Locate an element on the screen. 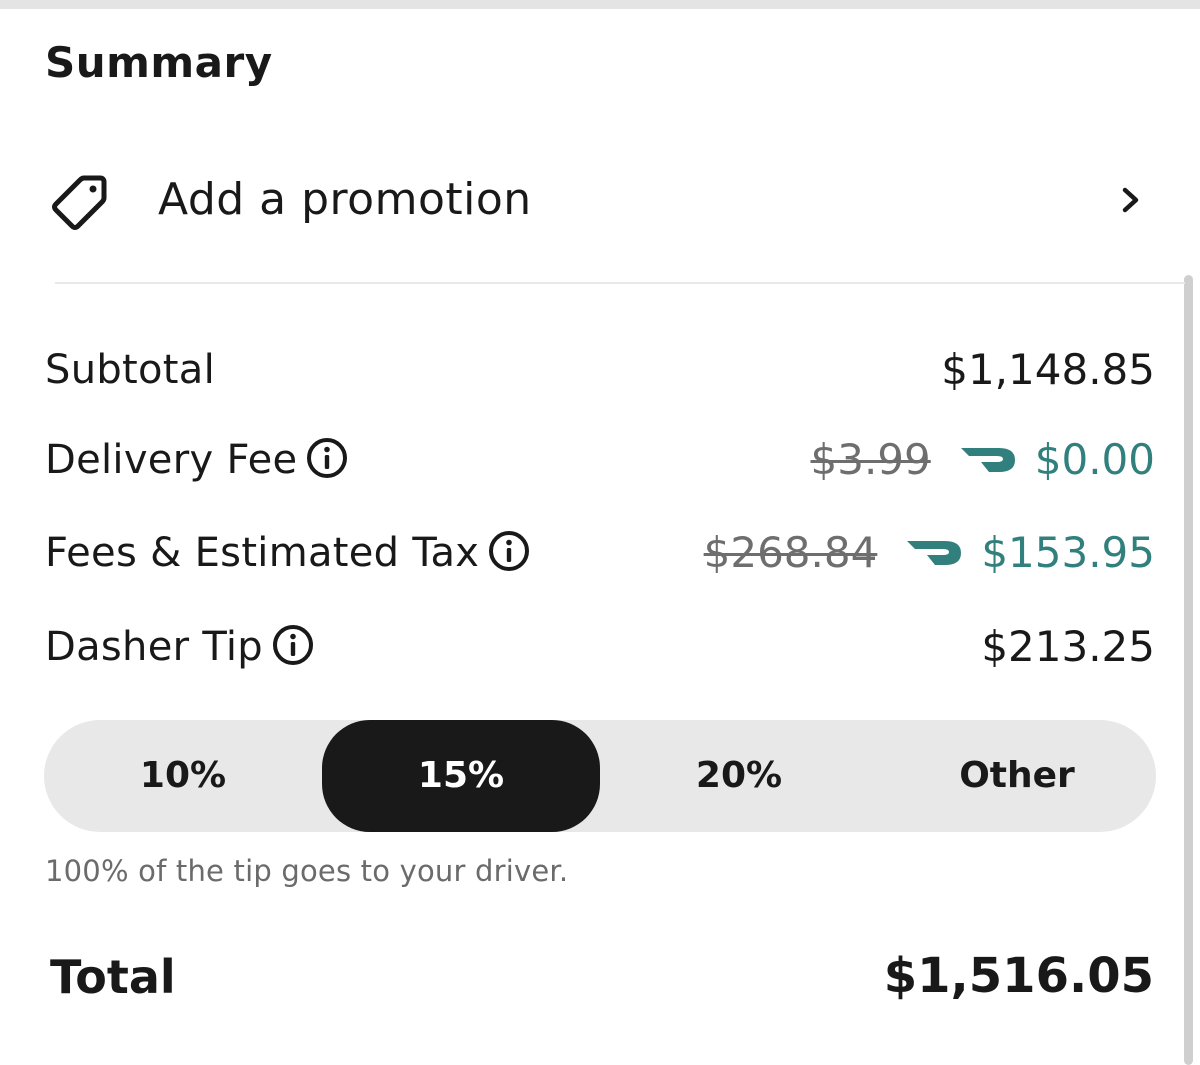 The width and height of the screenshot is (1200, 1065). subtotal-value: $1,148.85 is located at coordinates (1048, 369).